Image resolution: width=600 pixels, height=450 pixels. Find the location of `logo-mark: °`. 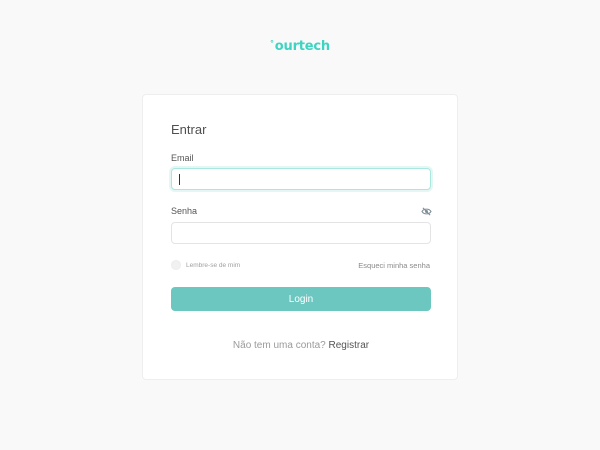

logo-mark: ° is located at coordinates (271, 43).